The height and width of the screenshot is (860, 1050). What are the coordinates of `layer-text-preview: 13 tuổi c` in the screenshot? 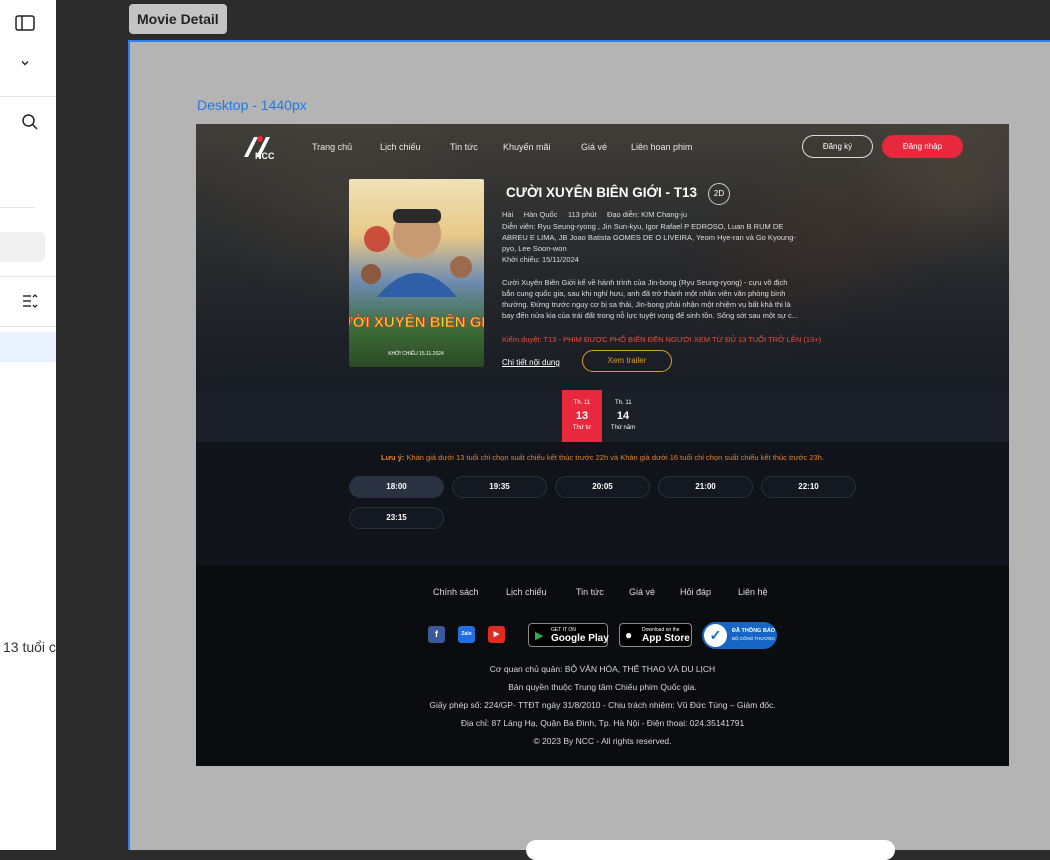 It's located at (29, 647).